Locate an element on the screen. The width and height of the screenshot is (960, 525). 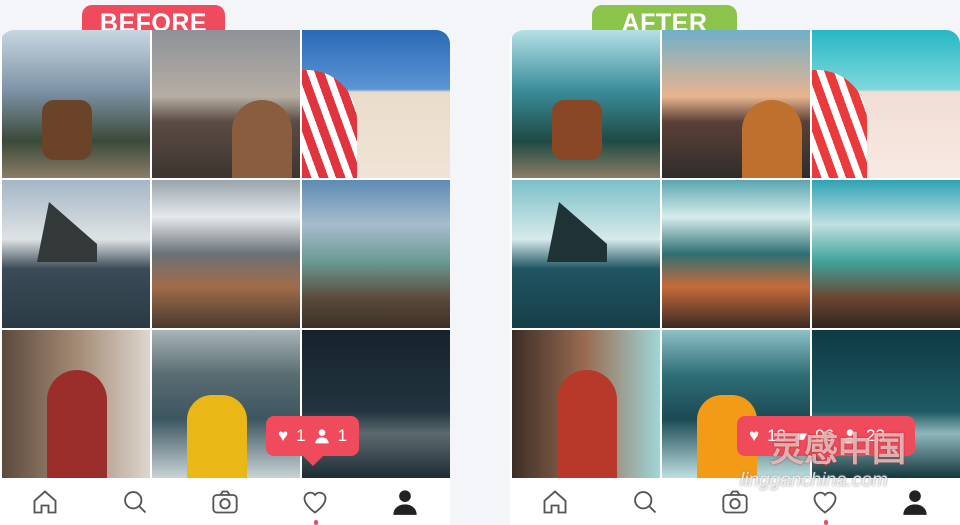
before-notification-bubble: ♥ 1 1 is located at coordinates (313, 441).